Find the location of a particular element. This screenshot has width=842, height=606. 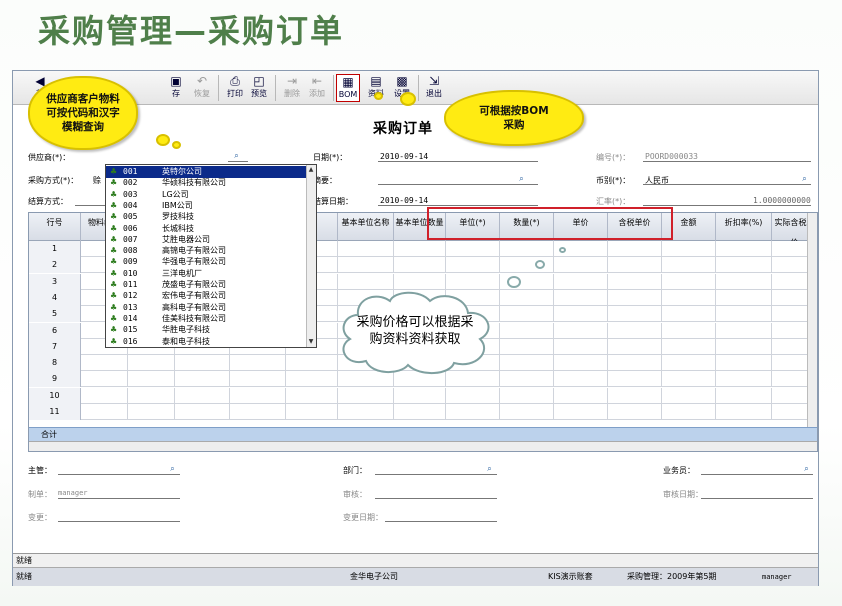

supplier-option: ♣ 012 宏伟电子有限公司 is located at coordinates (206, 296).